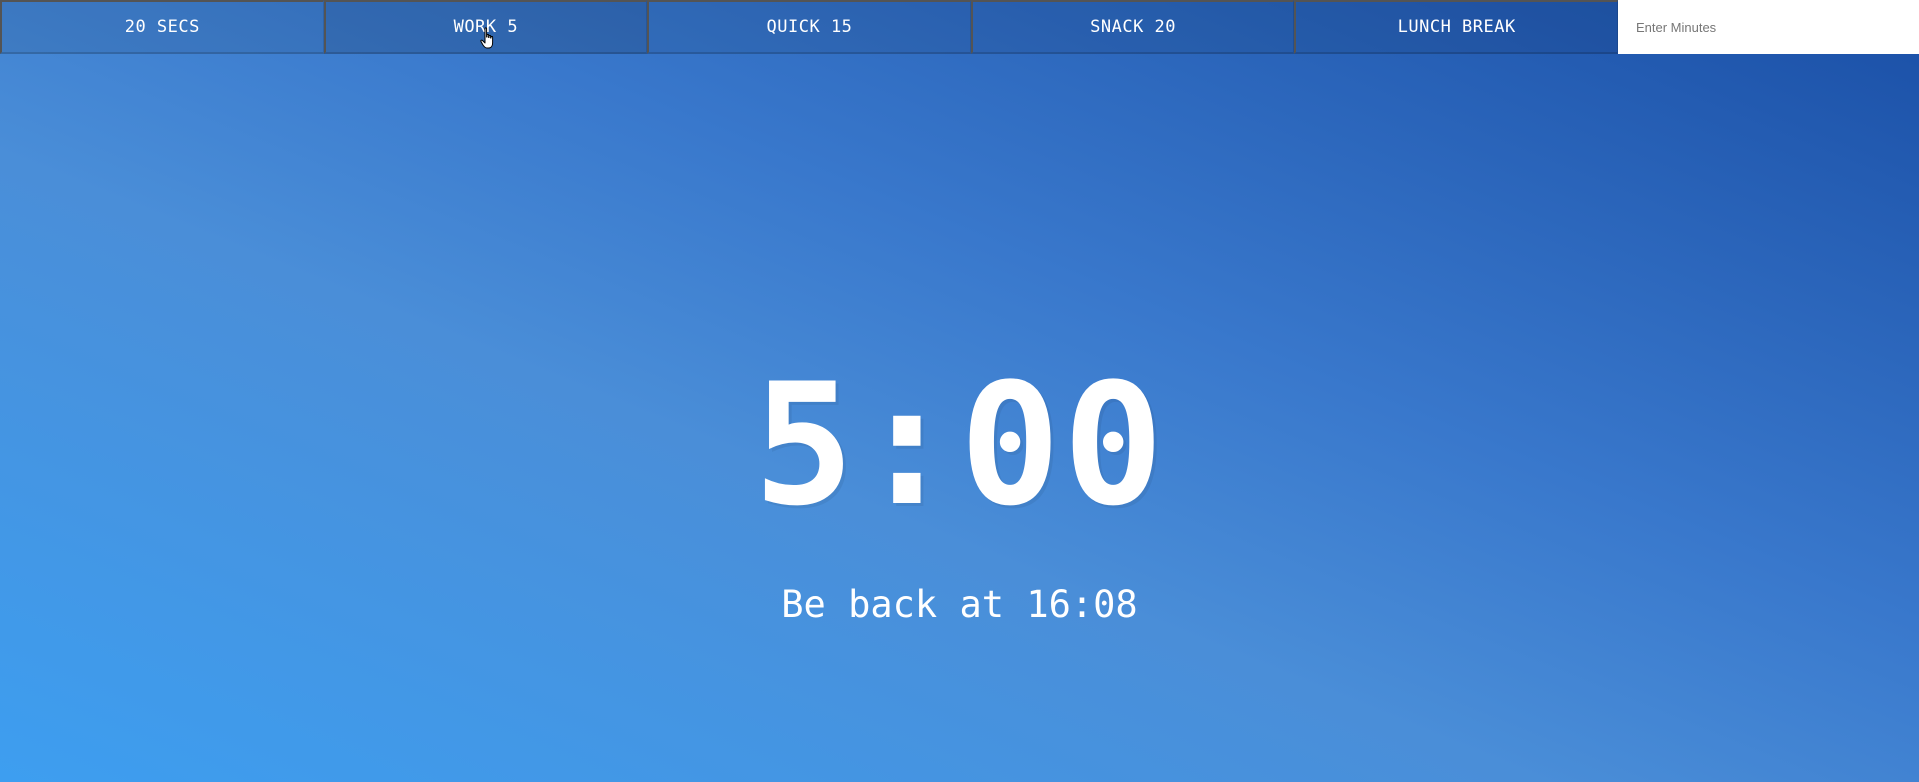 The image size is (1919, 782). I want to click on custom-minutes-form, so click(1768, 27).